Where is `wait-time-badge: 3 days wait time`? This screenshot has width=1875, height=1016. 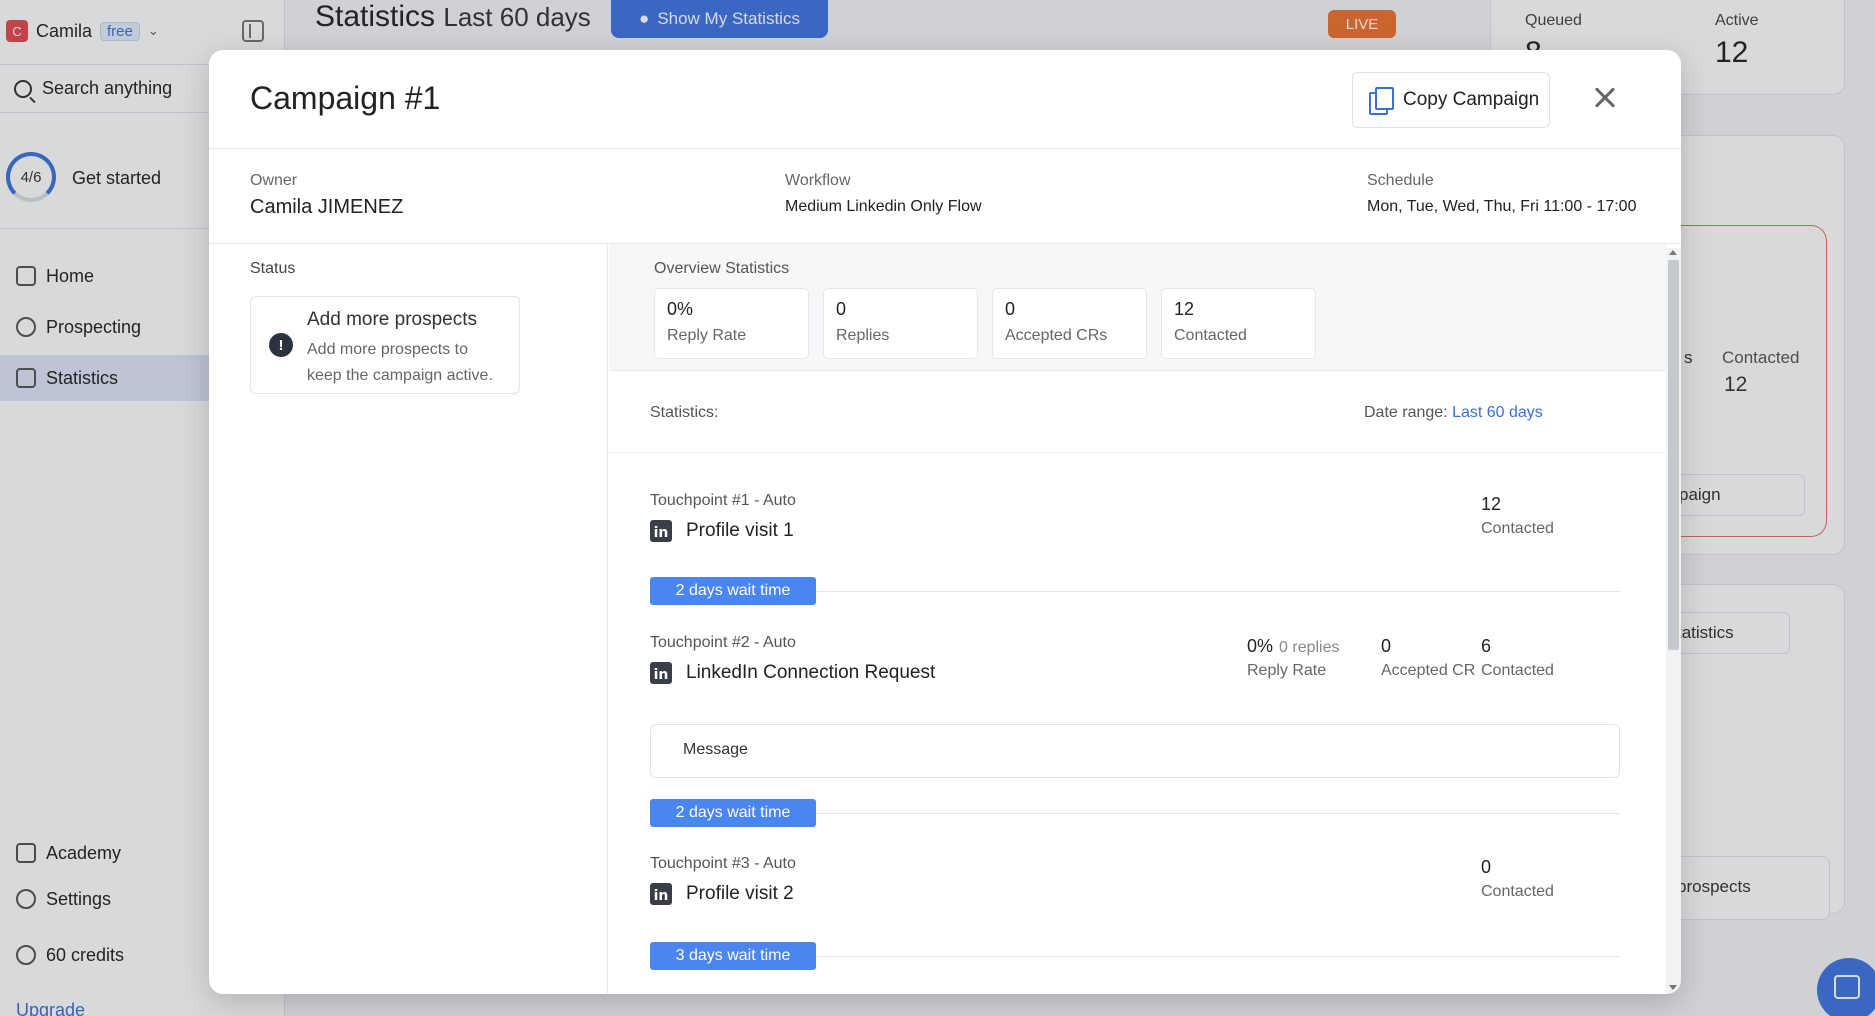
wait-time-badge: 3 days wait time is located at coordinates (733, 956).